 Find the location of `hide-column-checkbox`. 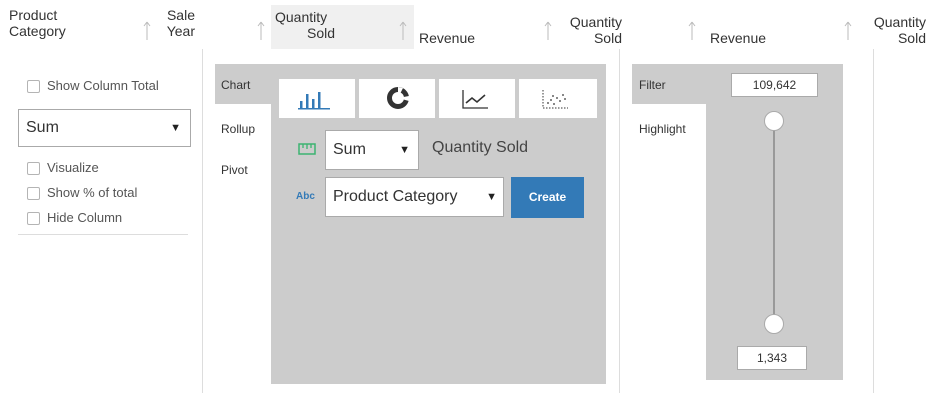

hide-column-checkbox is located at coordinates (33, 218).